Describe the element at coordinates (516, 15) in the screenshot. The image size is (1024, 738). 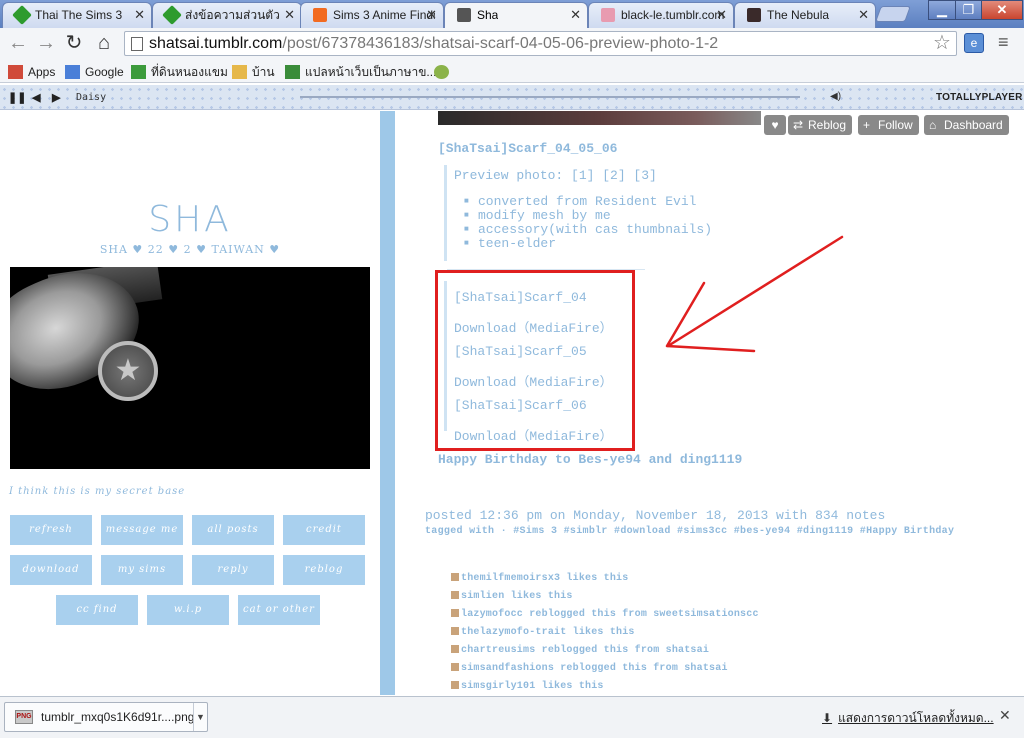
I see `tab-sha: Sha ✕` at that location.